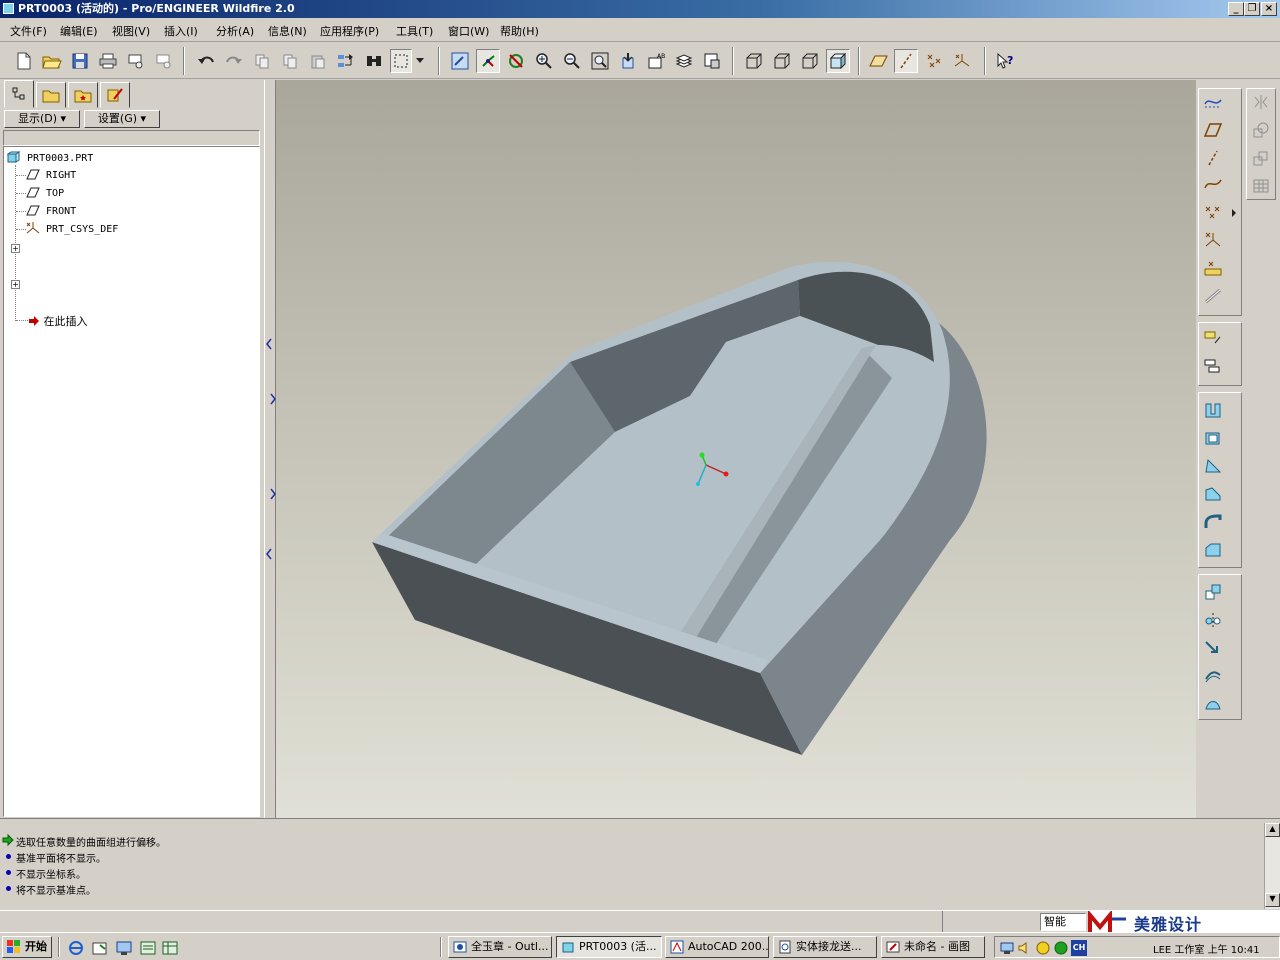 This screenshot has height=960, width=1280. Describe the element at coordinates (1213, 494) in the screenshot. I see `rib-icon` at that location.